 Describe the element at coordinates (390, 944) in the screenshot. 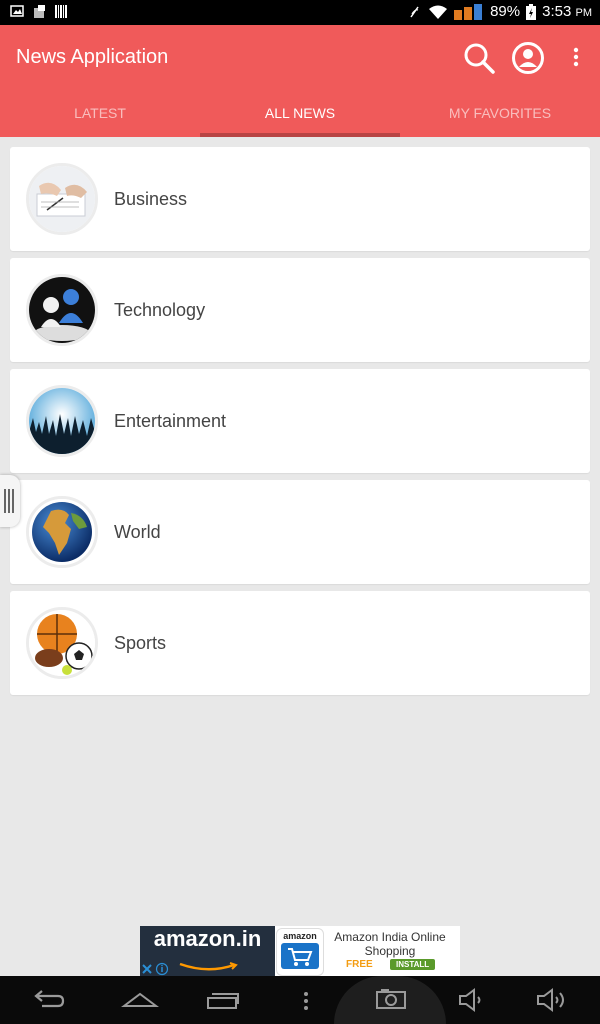

I see `ad-app-name: Amazon India Online Shopping` at that location.